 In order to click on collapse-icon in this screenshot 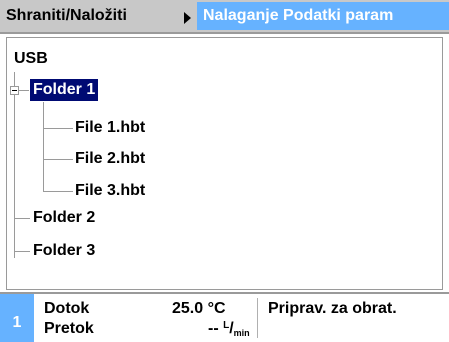, I will do `click(14, 90)`.